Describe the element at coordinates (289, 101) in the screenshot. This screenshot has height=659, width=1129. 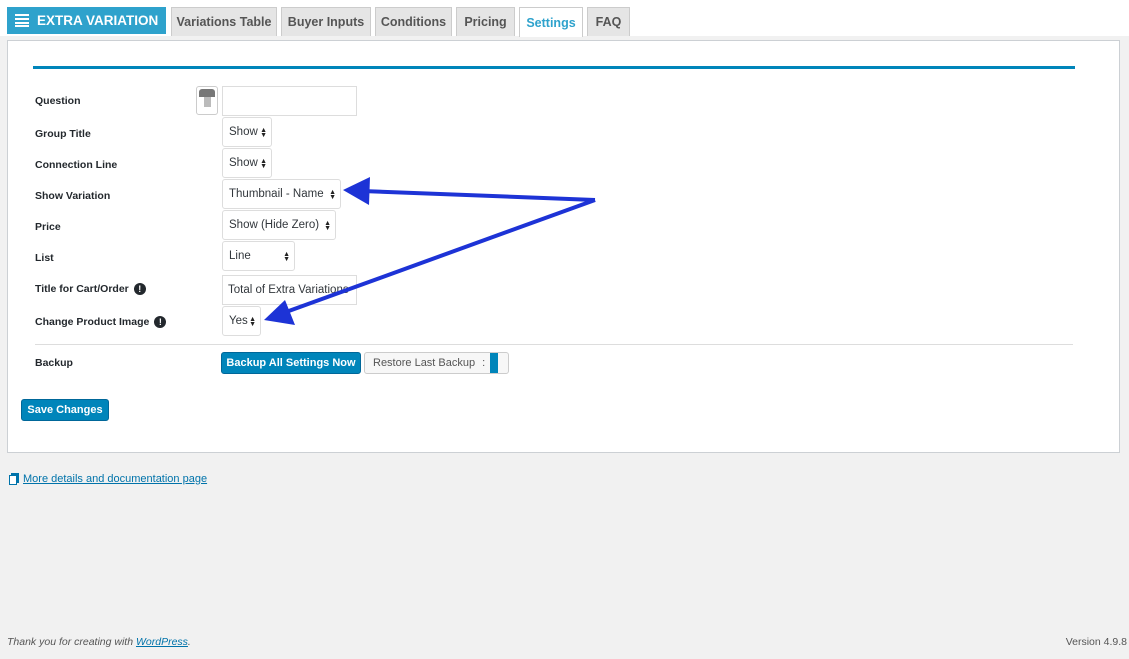
I see `question-input` at that location.